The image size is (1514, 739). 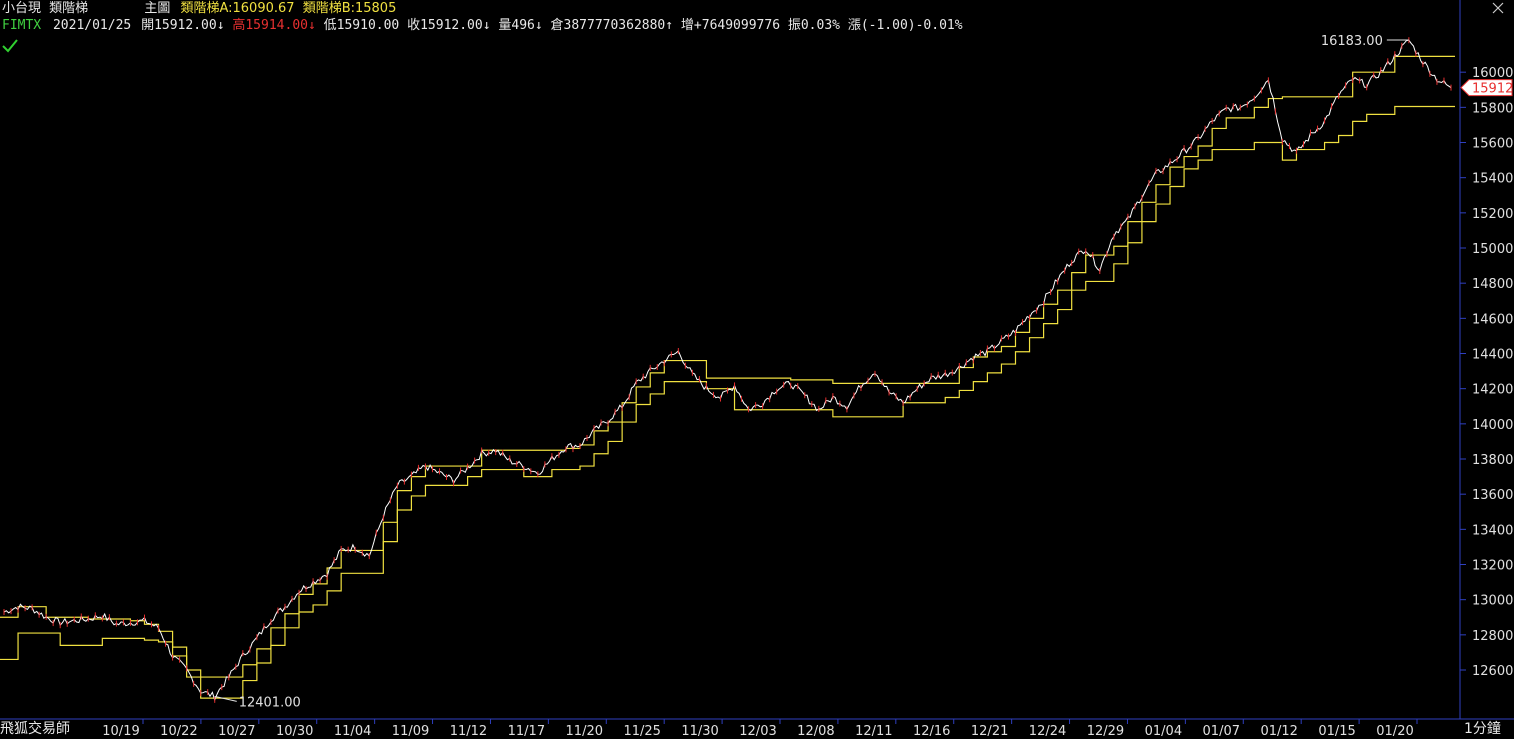 I want to click on y-tick-label: 14400, so click(x=1492, y=355).